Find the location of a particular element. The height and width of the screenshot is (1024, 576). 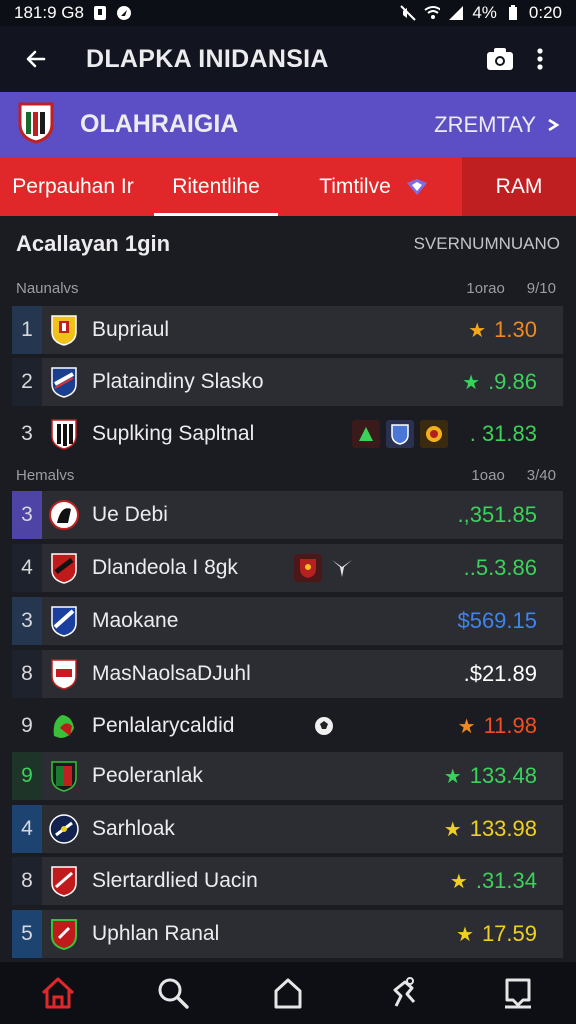

table-row: 1 Bupriaul ★ 1.30 is located at coordinates (287, 330).